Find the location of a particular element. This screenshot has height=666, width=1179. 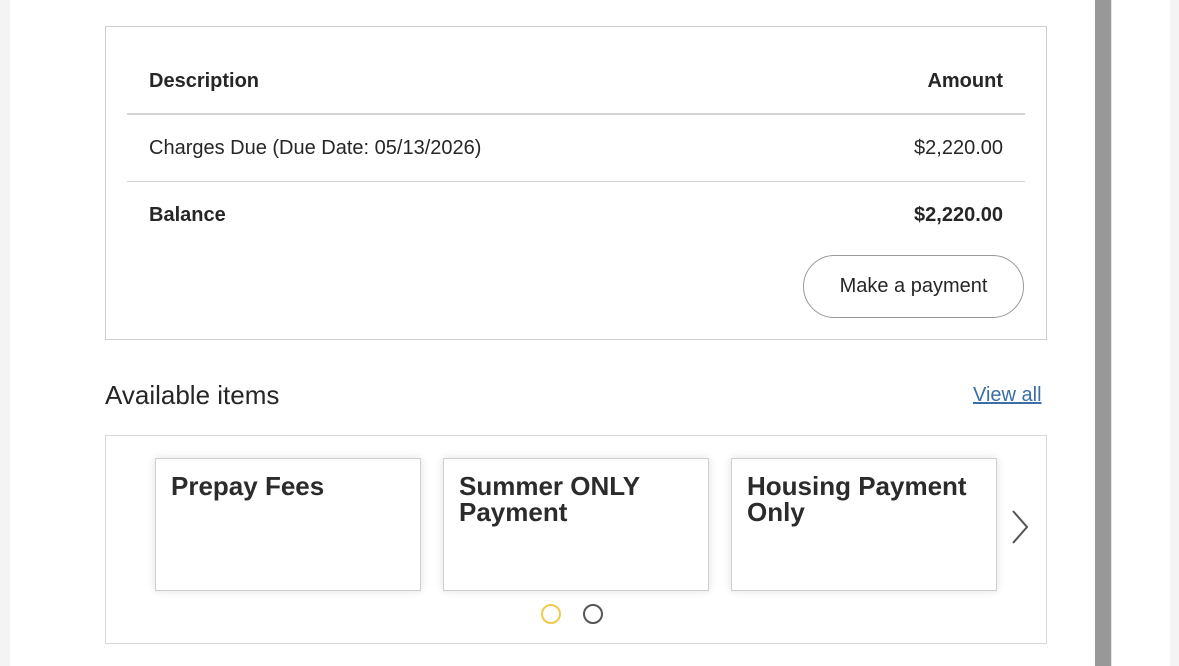

charge-amount: $2,220.00 is located at coordinates (958, 147).